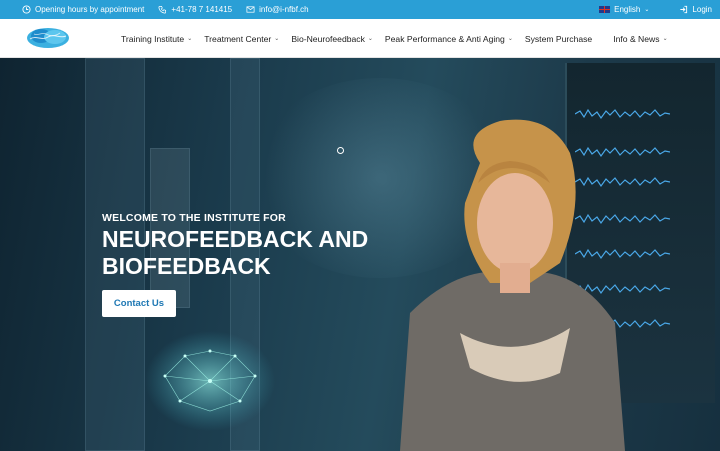 The width and height of the screenshot is (720, 451). I want to click on carousel-indicator, so click(340, 150).